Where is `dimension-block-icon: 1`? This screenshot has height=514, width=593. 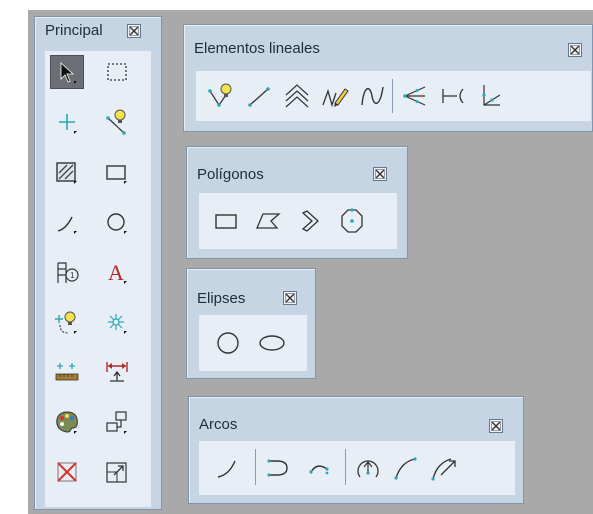
dimension-block-icon: 1 is located at coordinates (68, 272).